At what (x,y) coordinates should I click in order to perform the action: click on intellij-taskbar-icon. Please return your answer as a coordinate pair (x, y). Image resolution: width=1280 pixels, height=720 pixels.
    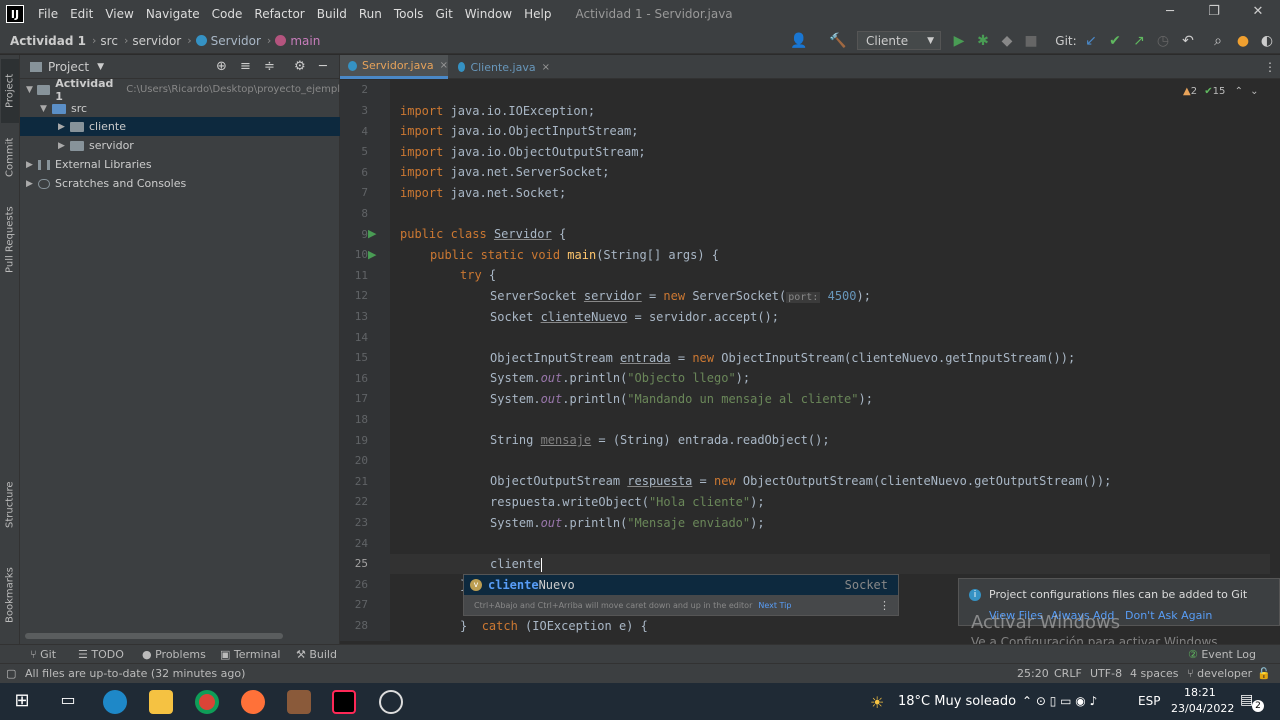
    Looking at the image, I should click on (344, 702).